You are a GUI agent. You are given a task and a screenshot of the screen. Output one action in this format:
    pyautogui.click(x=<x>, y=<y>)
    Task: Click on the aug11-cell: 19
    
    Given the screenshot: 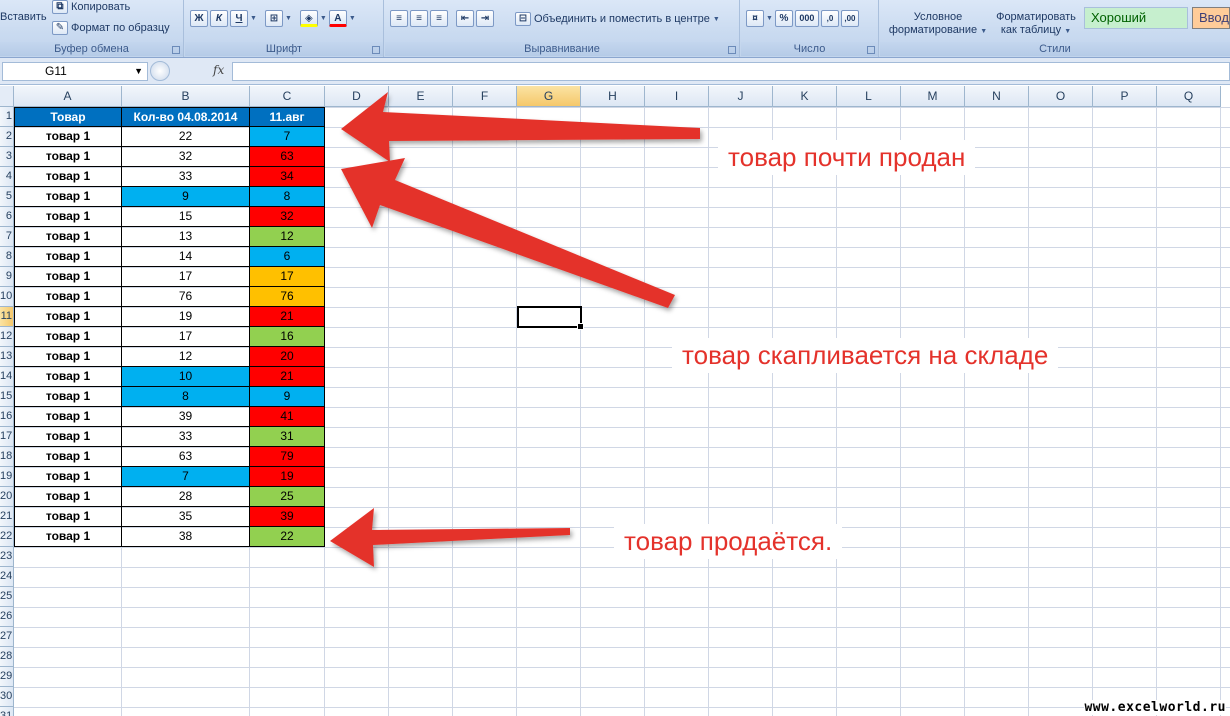 What is the action you would take?
    pyautogui.click(x=287, y=477)
    